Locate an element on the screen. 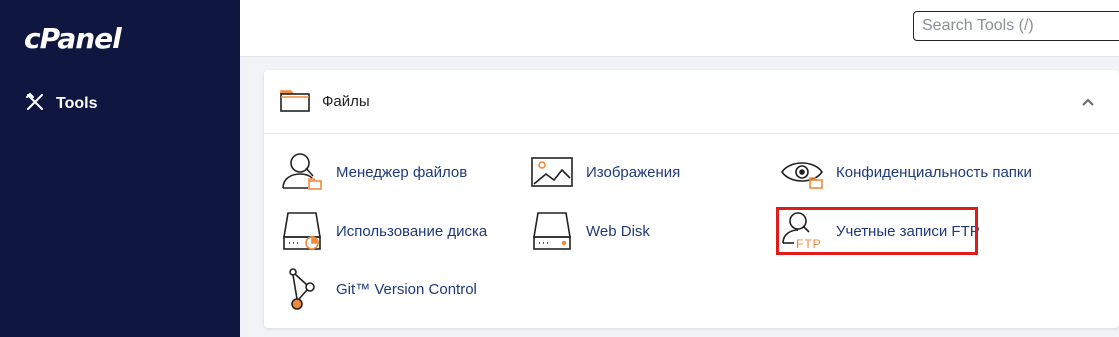 The width and height of the screenshot is (1119, 337). file-manager-icon is located at coordinates (302, 172).